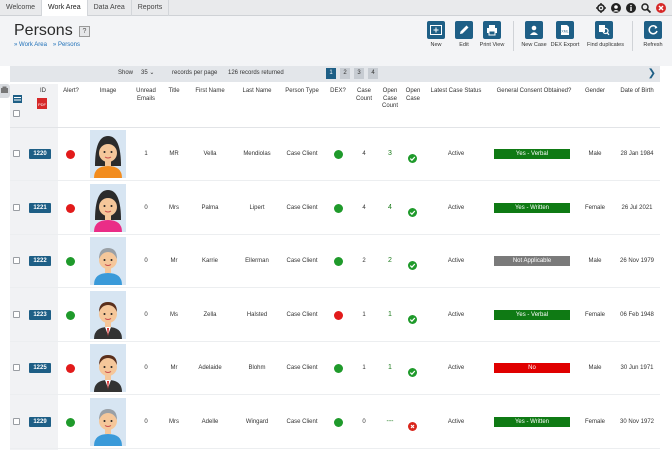 The width and height of the screenshot is (672, 450). What do you see at coordinates (30, 45) in the screenshot?
I see `breadcrumb-work-area: » Work Area` at bounding box center [30, 45].